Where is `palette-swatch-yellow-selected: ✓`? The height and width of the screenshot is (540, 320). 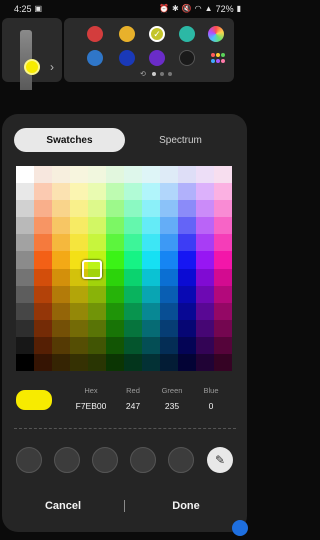 palette-swatch-yellow-selected: ✓ is located at coordinates (157, 34).